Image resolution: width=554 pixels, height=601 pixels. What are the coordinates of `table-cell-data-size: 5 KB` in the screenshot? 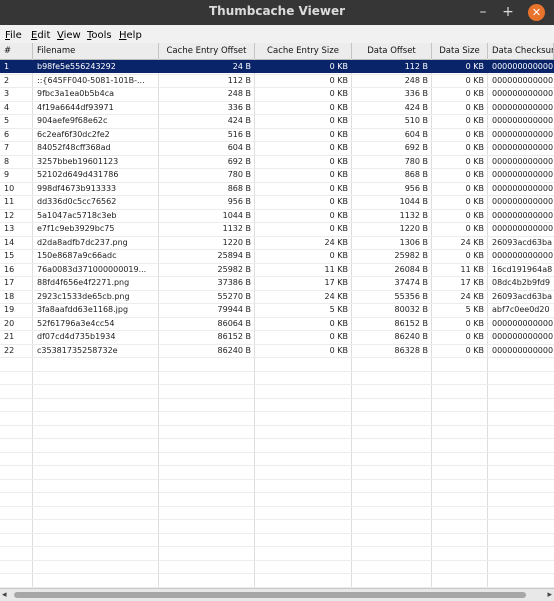 It's located at (474, 309).